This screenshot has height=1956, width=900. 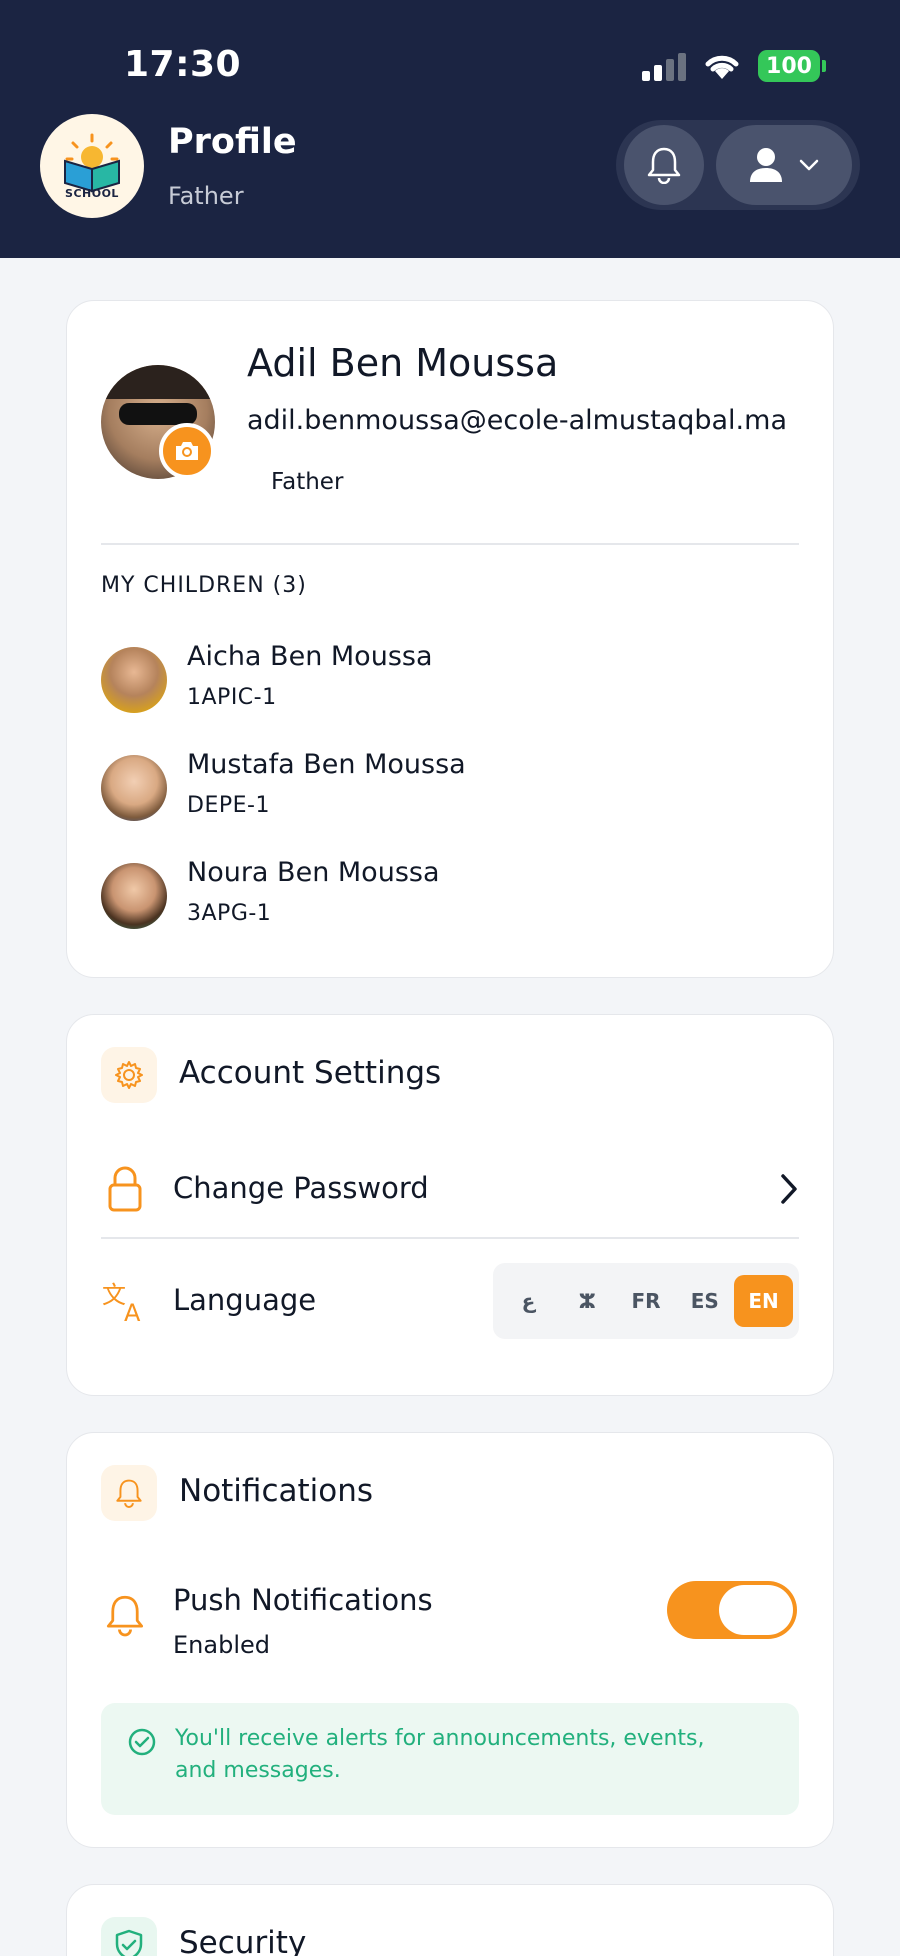 I want to click on gear-icon, so click(x=129, y=1075).